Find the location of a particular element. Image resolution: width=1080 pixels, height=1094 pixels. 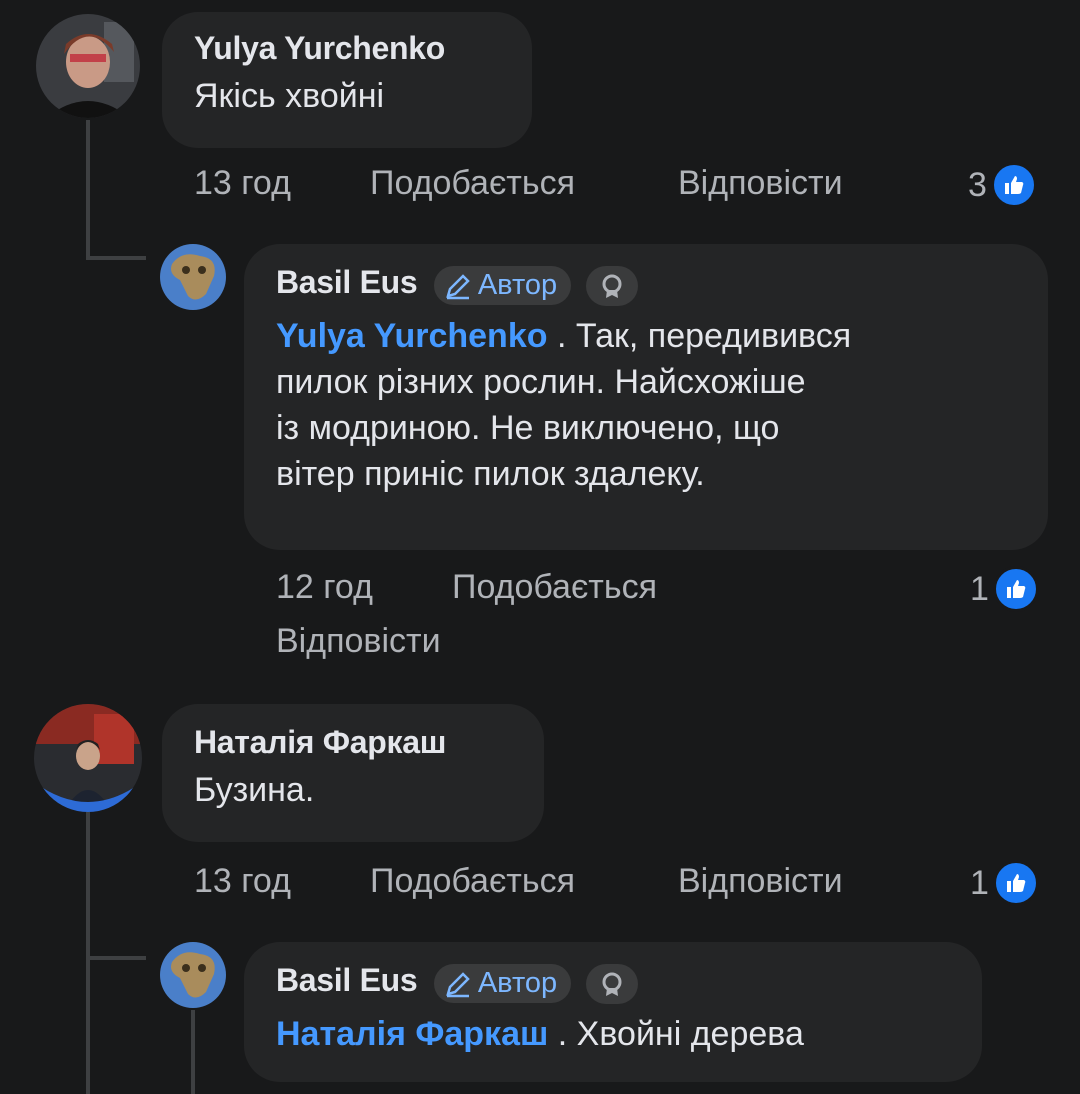

comment-text: Наталія Фаркаш . Хвойні дерева is located at coordinates (613, 1034).